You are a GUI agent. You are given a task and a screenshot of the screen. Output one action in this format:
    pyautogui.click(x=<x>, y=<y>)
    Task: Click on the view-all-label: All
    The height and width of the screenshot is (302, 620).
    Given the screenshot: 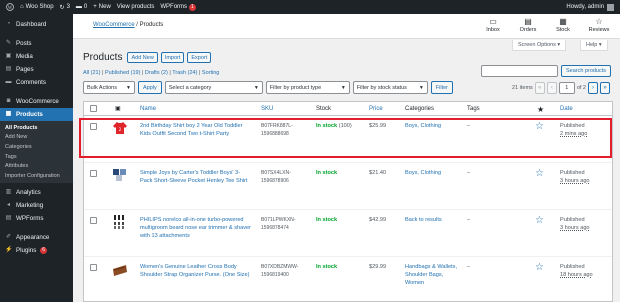 What is the action you would take?
    pyautogui.click(x=86, y=73)
    